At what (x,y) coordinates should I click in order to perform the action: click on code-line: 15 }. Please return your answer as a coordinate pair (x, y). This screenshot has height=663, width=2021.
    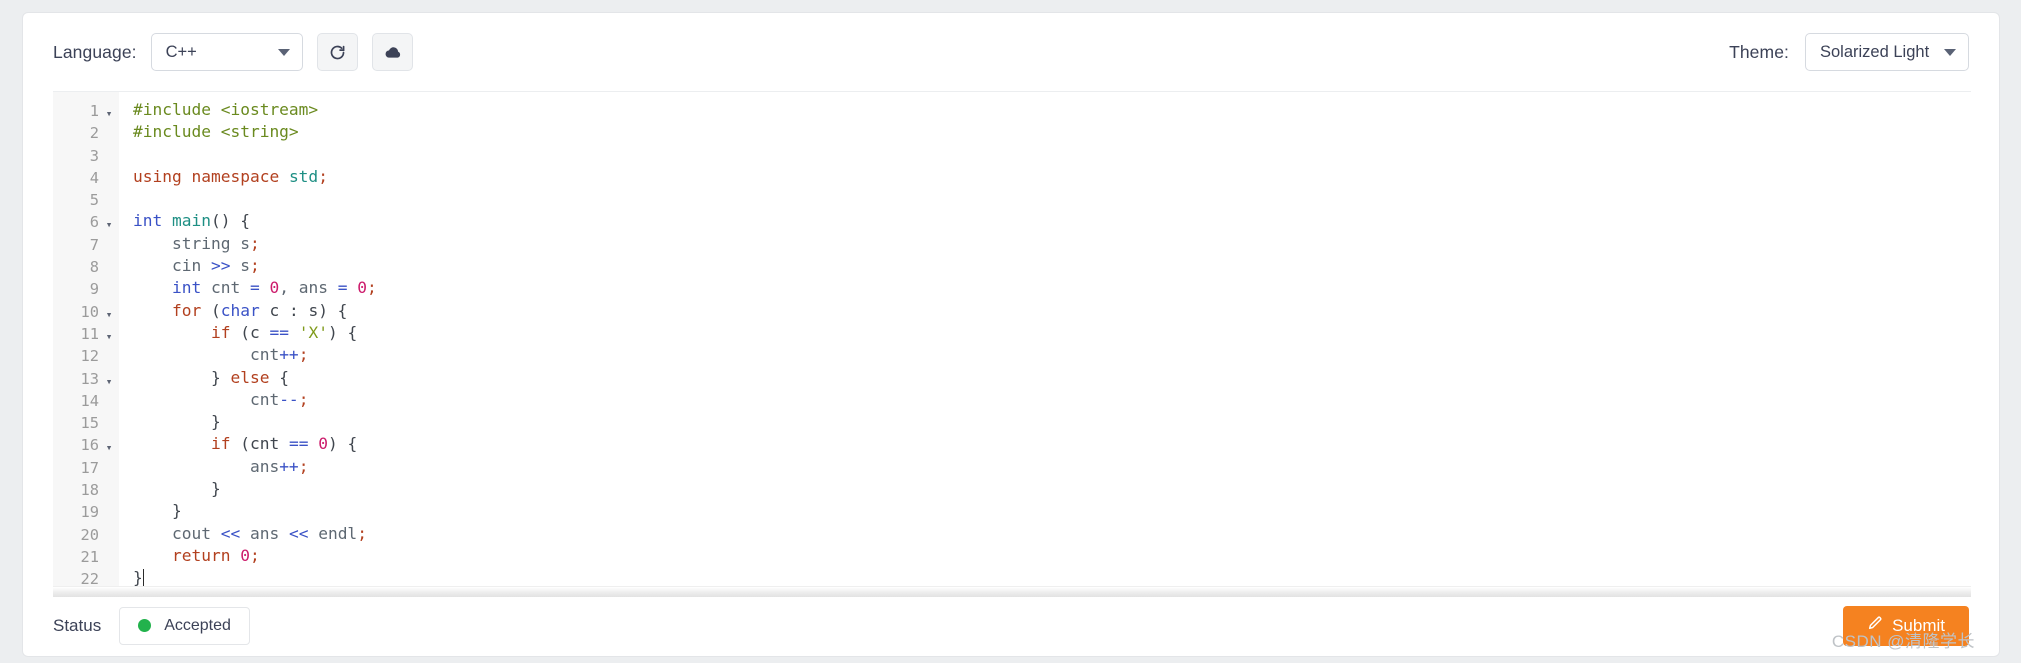
    Looking at the image, I should click on (1012, 422).